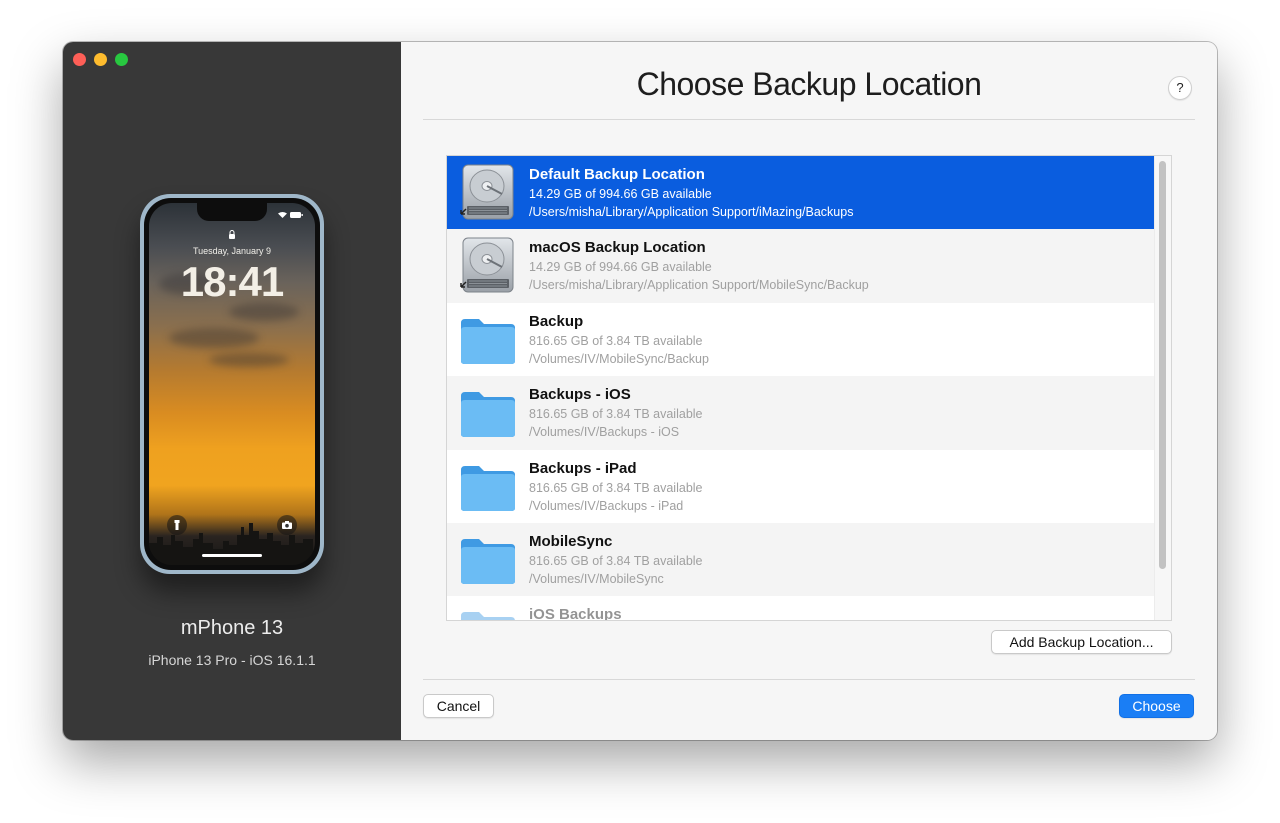 This screenshot has height=823, width=1280. Describe the element at coordinates (296, 215) in the screenshot. I see `battery-icon` at that location.